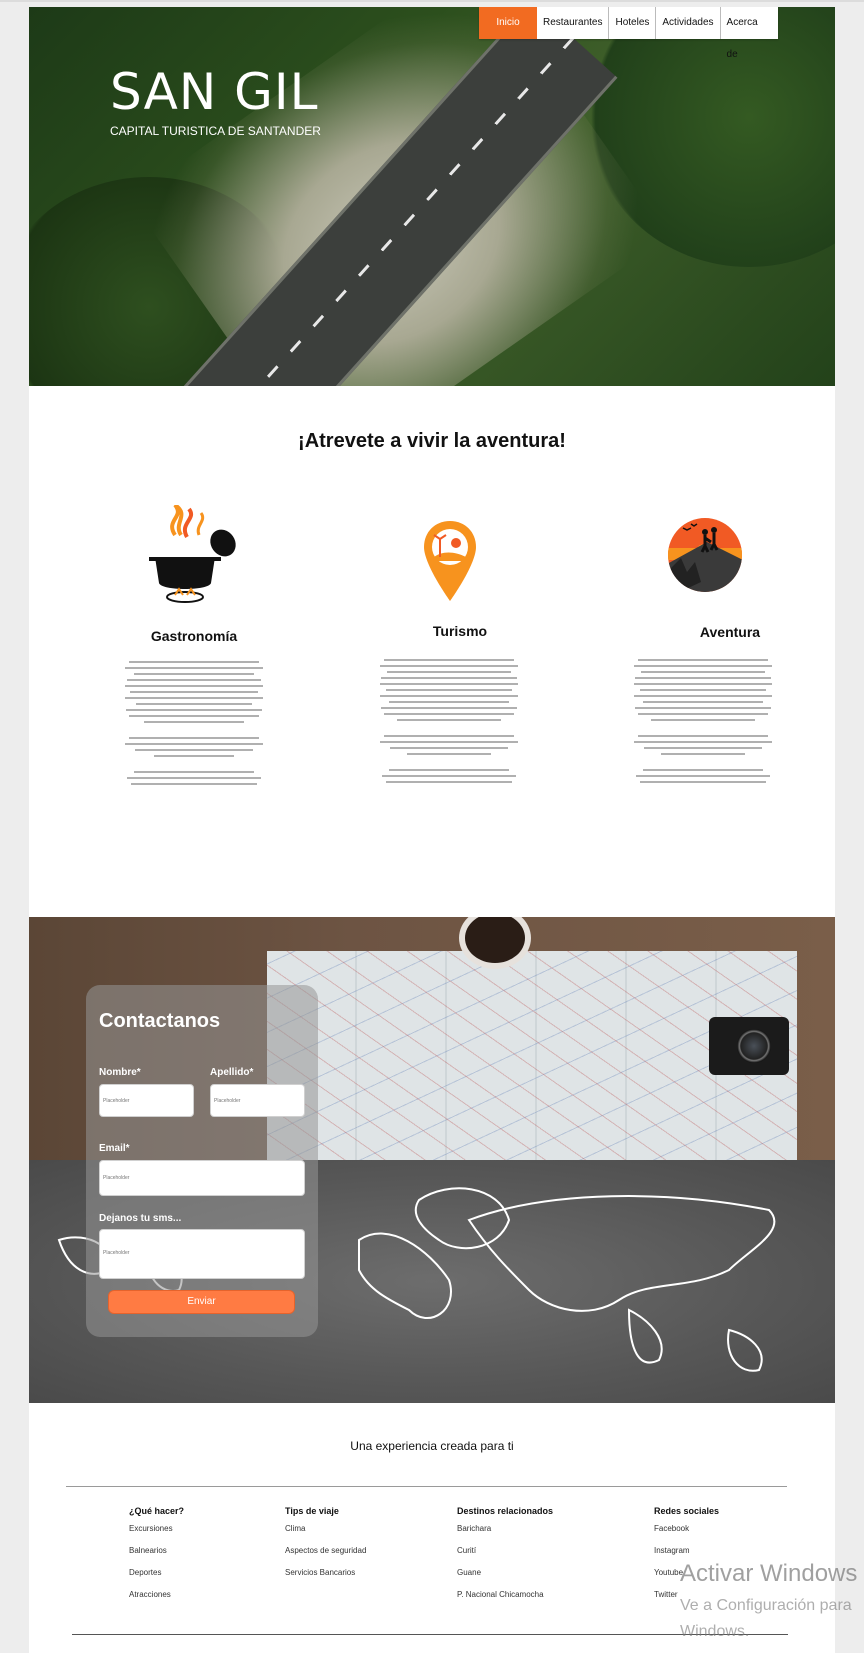  What do you see at coordinates (156, 1535) in the screenshot?
I see `footer-link-excursiones: Excursiones` at bounding box center [156, 1535].